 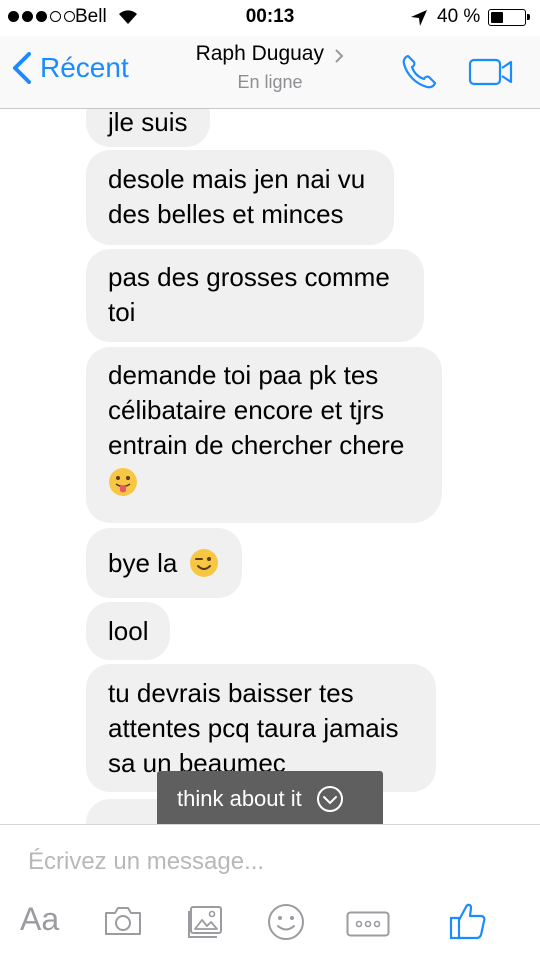 I want to click on contact-name: Raph Duguay, so click(x=259, y=53).